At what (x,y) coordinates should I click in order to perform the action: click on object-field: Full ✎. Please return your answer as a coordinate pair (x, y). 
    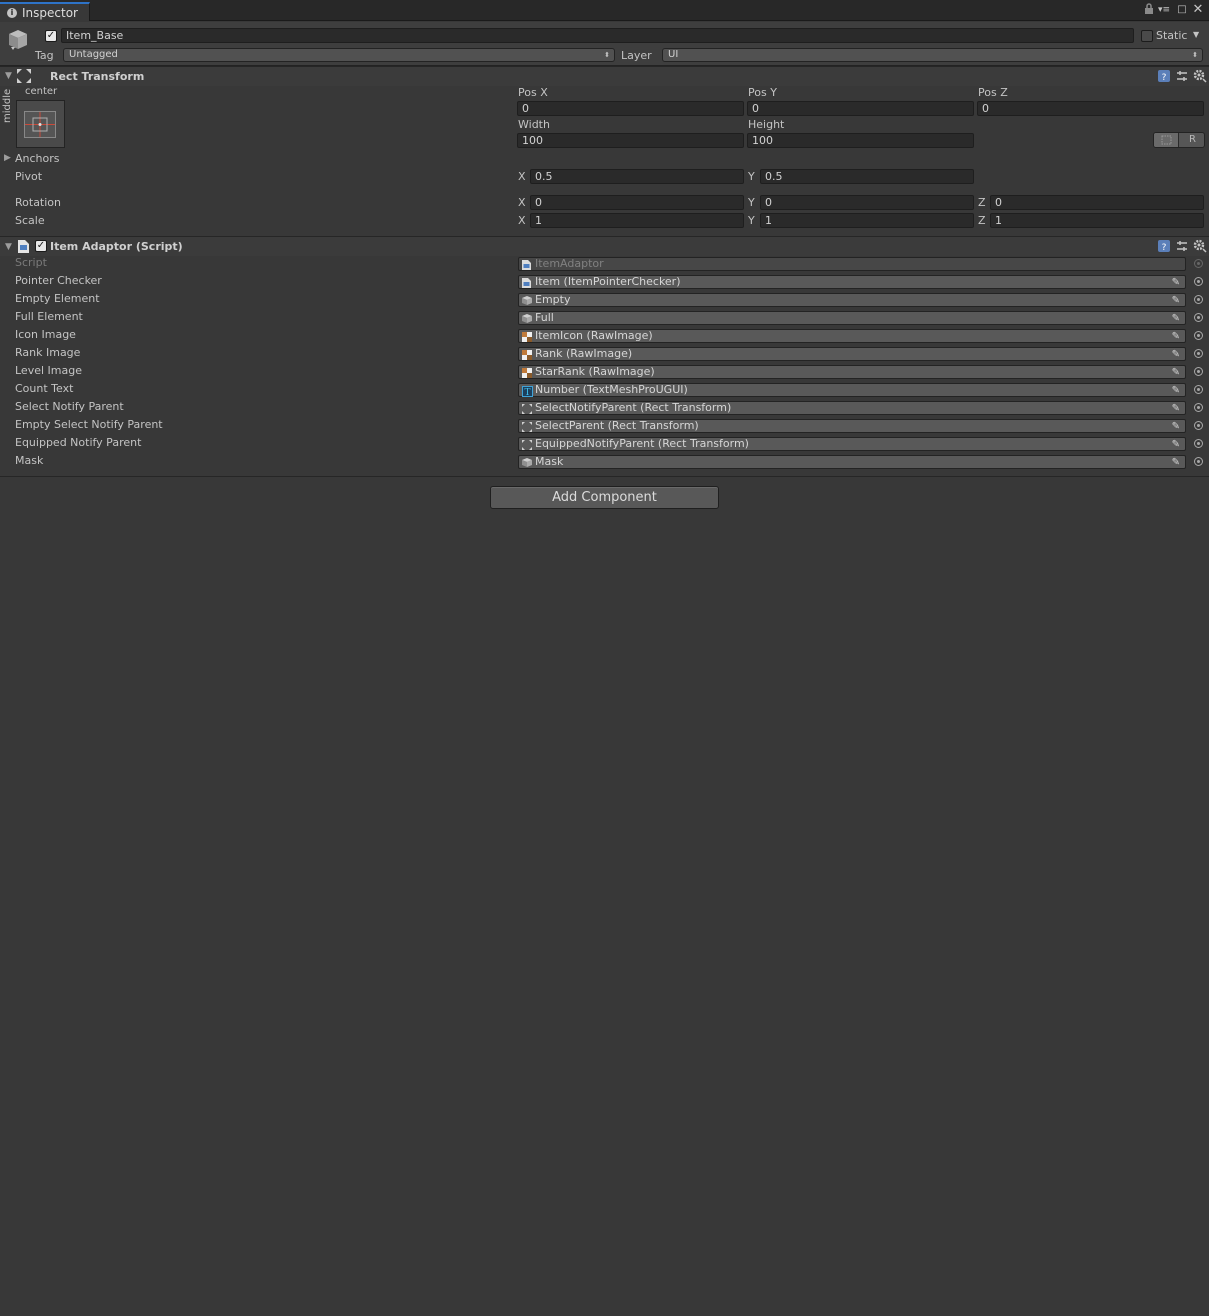
    Looking at the image, I should click on (852, 318).